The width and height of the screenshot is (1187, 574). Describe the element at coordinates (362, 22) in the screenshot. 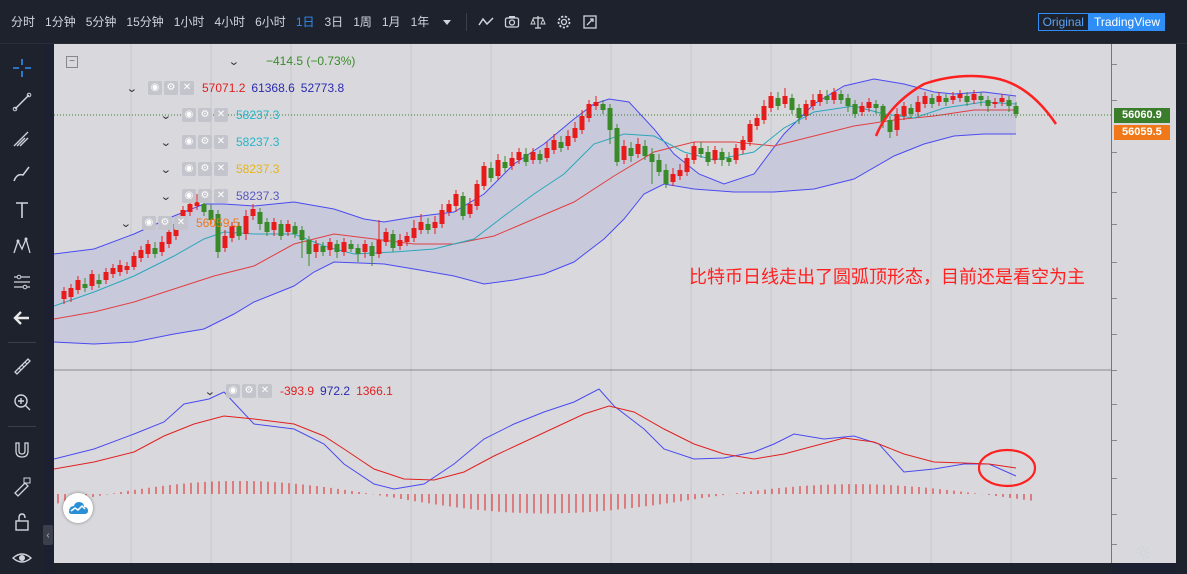

I see `timeframe-9: 1周` at that location.